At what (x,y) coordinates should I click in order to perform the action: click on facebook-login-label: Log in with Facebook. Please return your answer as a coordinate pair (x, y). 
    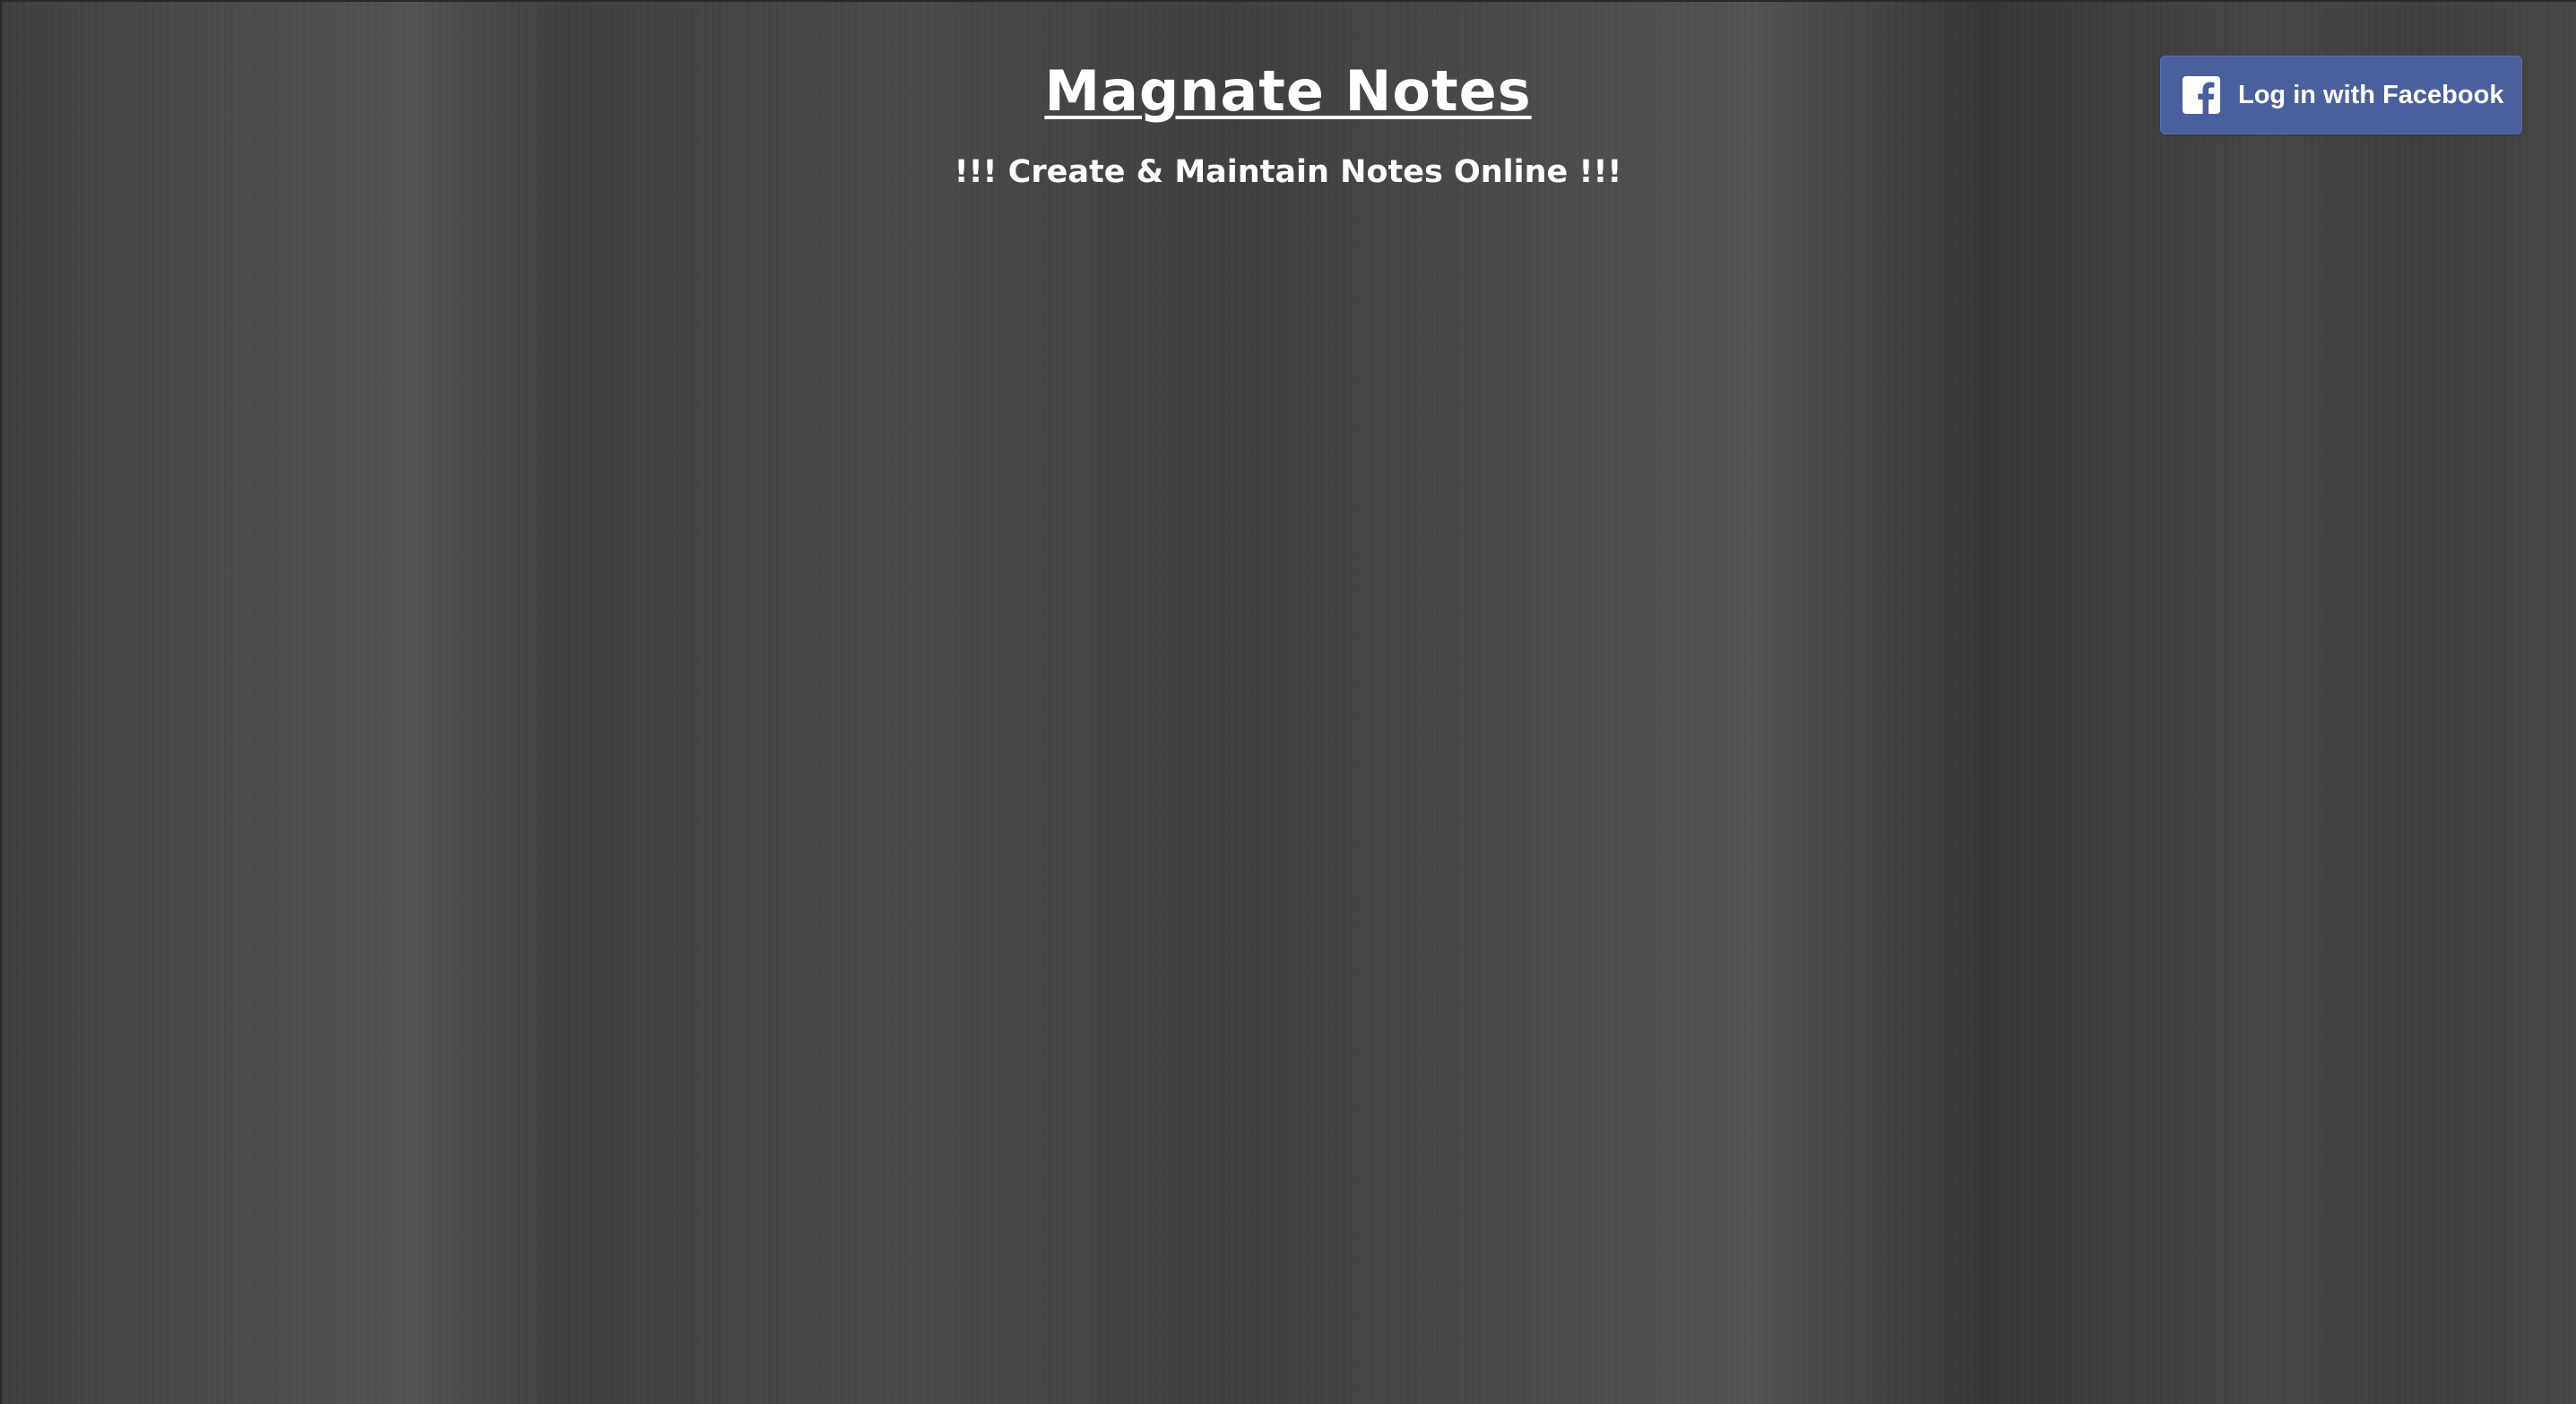
    Looking at the image, I should click on (2371, 95).